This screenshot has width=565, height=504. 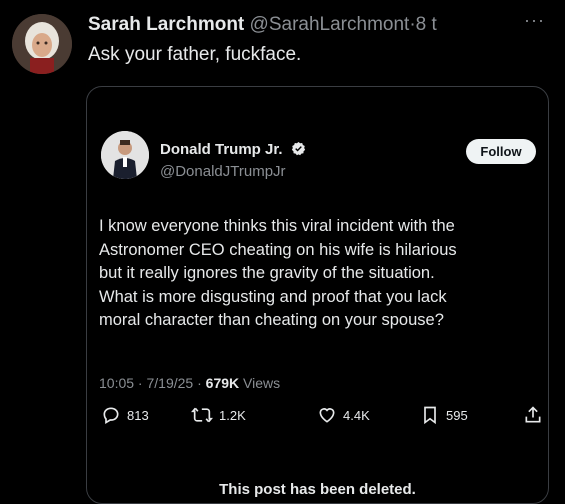 I want to click on reply-text: Ask your father, fuckface., so click(x=195, y=54).